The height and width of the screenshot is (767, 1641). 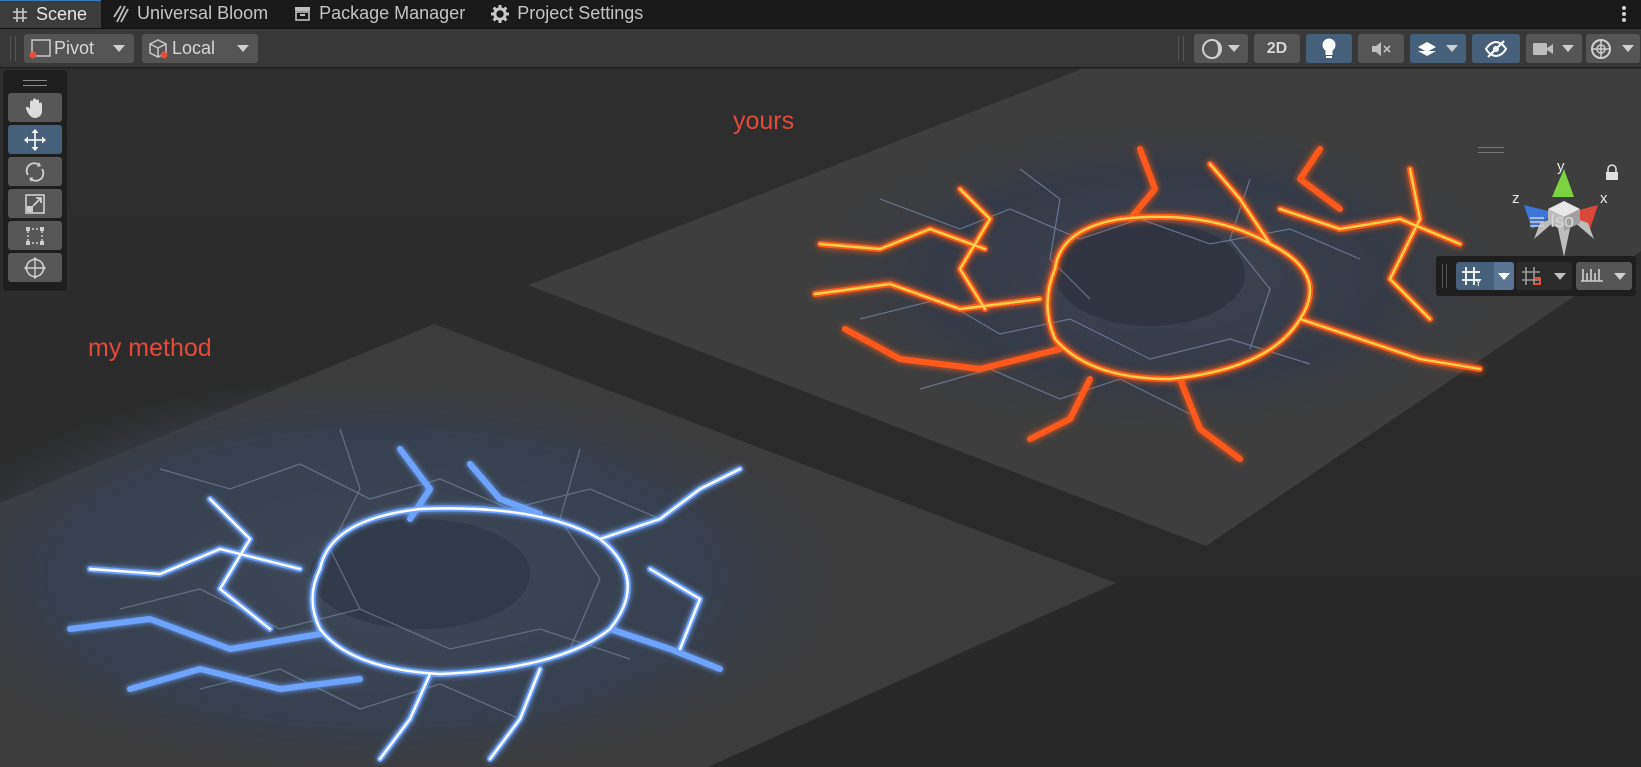 I want to click on menu-lines-icon, so click(x=1537, y=221).